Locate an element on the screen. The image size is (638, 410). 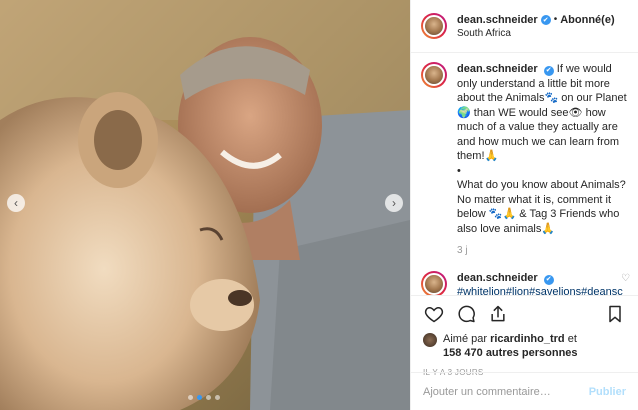
likes-middle: et is located at coordinates (570, 339).